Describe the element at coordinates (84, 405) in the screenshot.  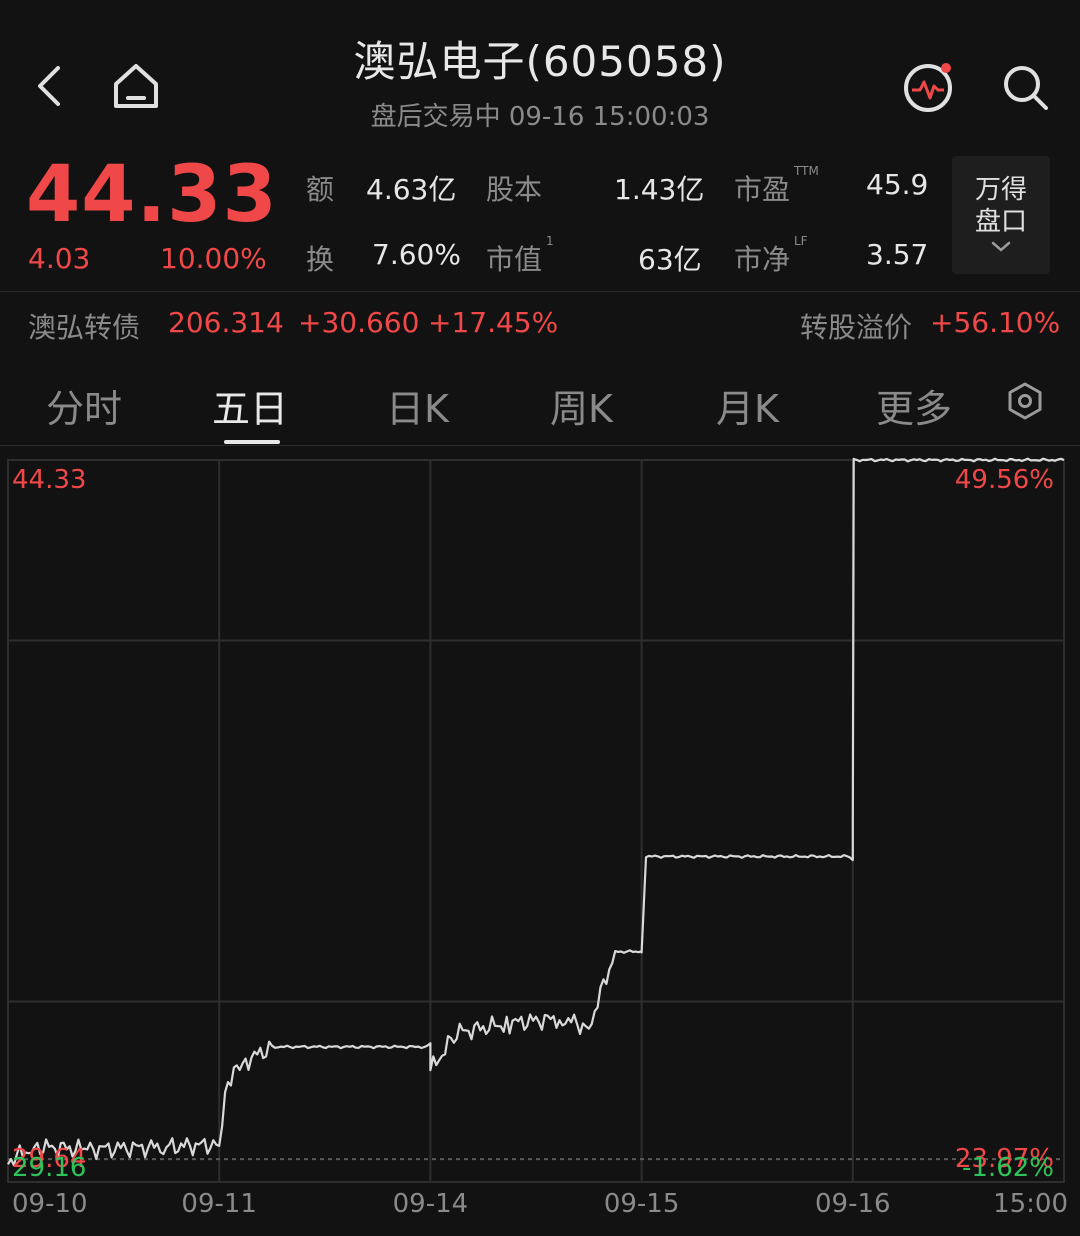
I see `tab-intraday: 分时` at that location.